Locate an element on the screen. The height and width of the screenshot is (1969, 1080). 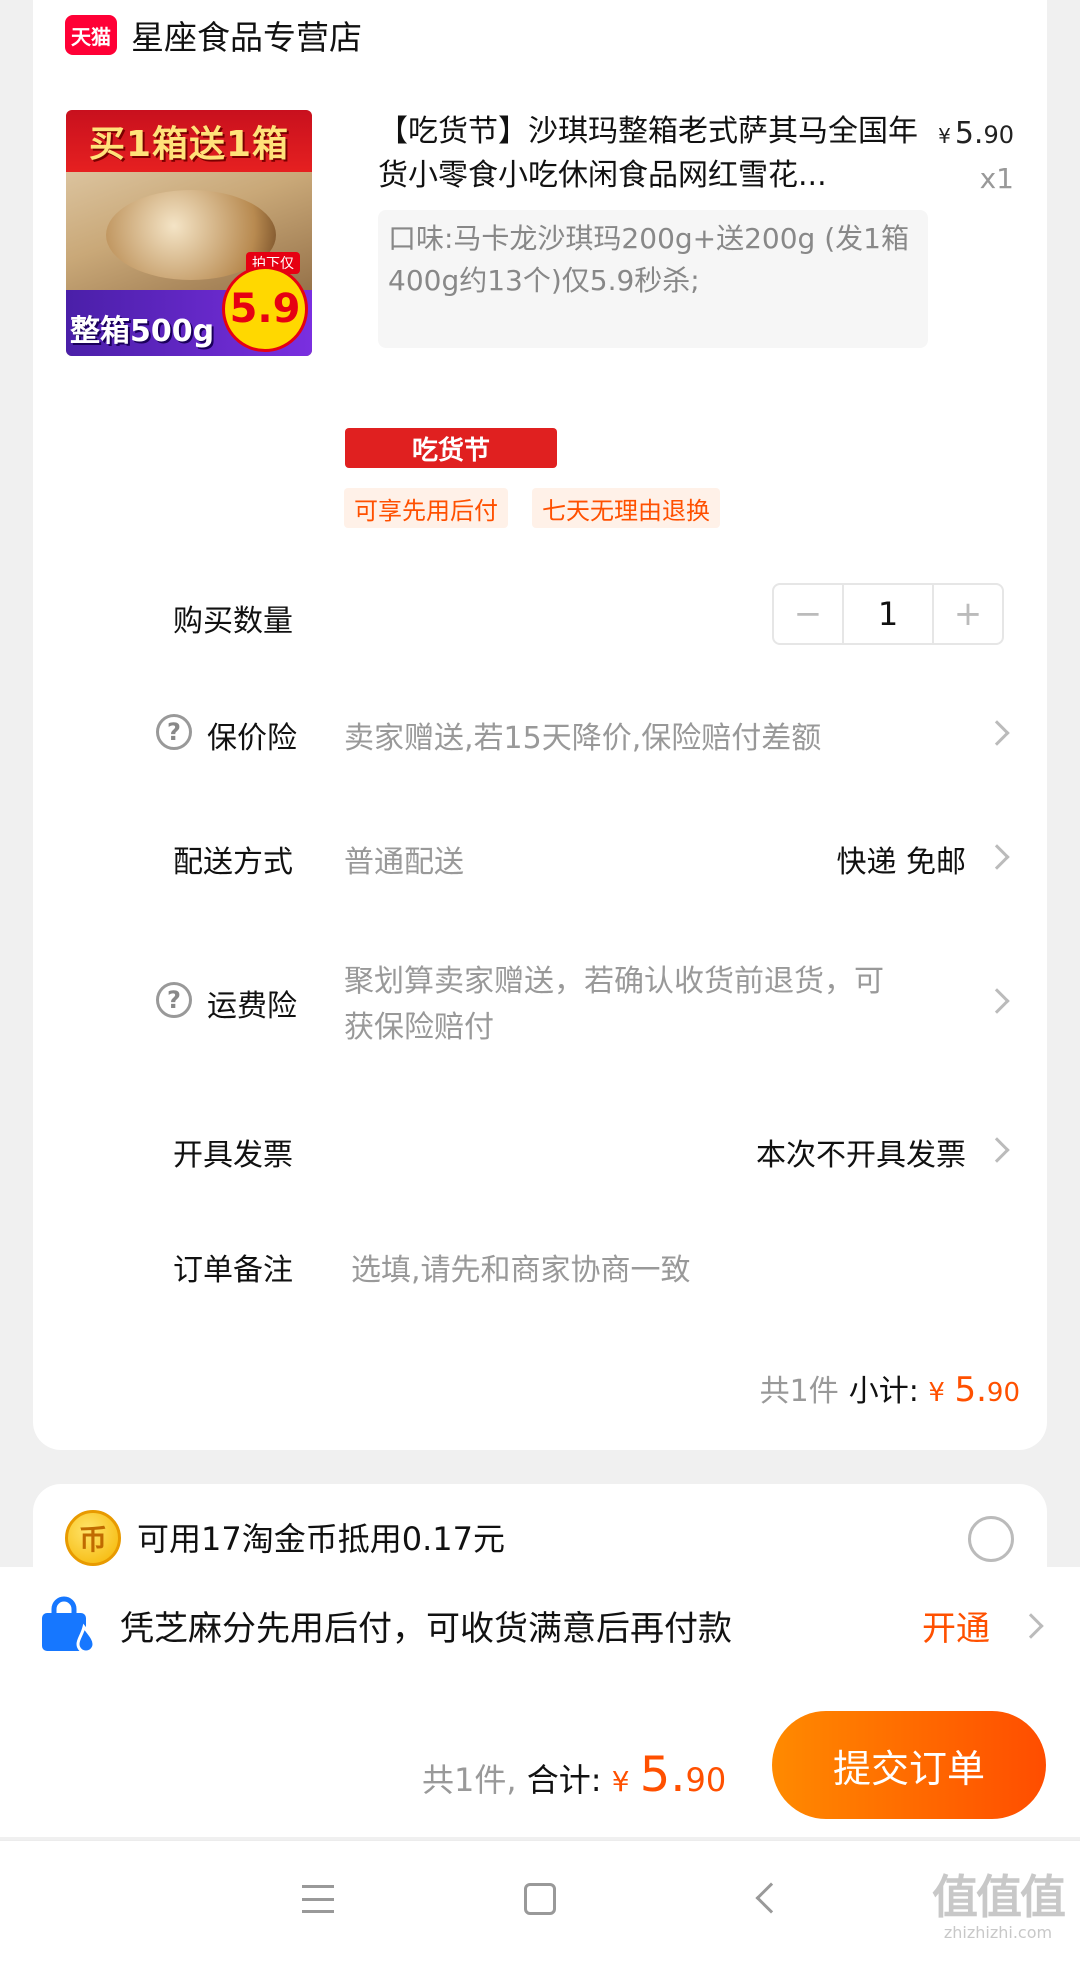
quantity-value: 1 is located at coordinates (888, 614).